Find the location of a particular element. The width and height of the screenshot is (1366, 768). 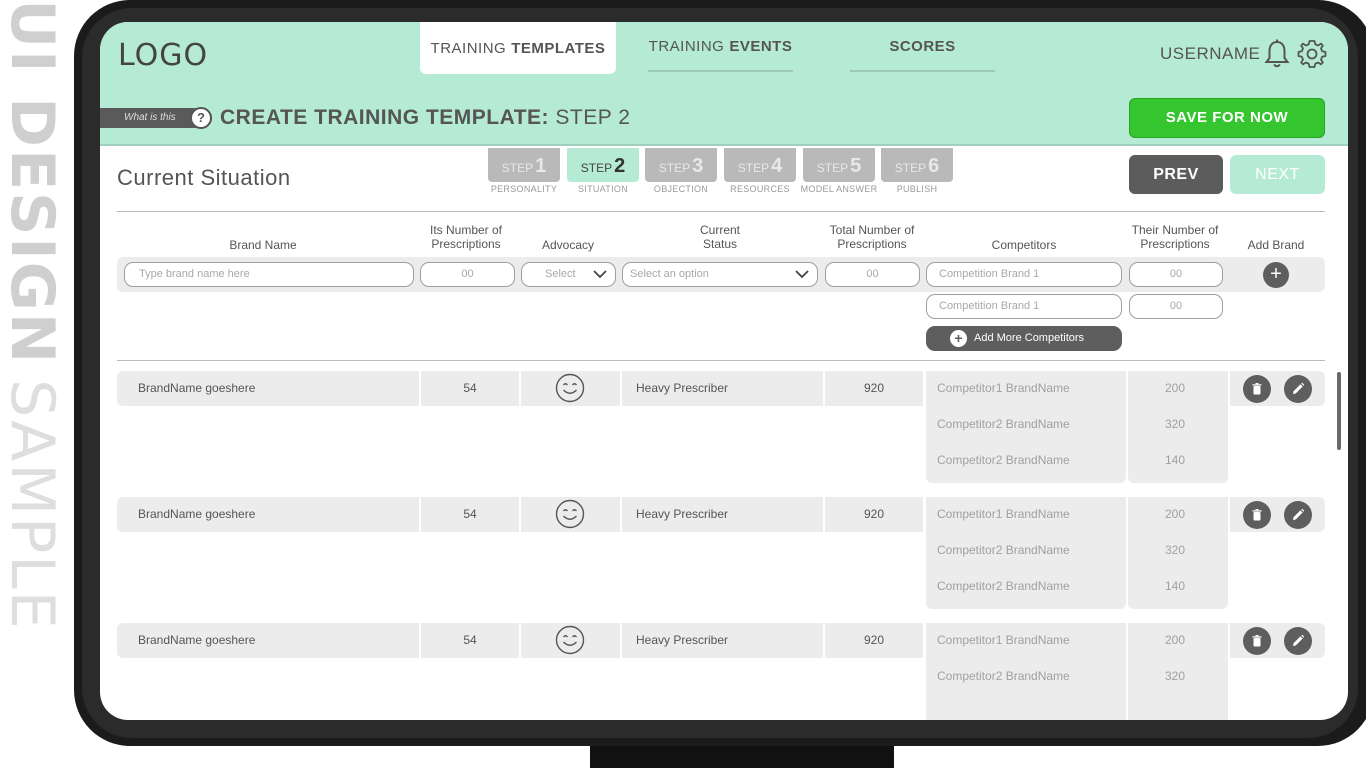

step-number: 3 is located at coordinates (698, 166).